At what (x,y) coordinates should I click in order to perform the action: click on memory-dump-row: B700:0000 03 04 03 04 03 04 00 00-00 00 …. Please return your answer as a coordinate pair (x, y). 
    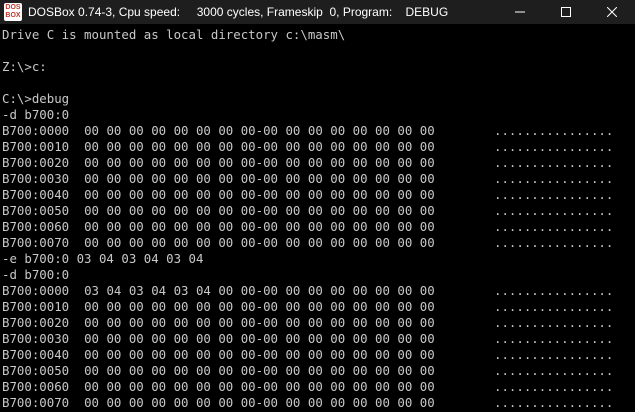
    Looking at the image, I should click on (307, 291).